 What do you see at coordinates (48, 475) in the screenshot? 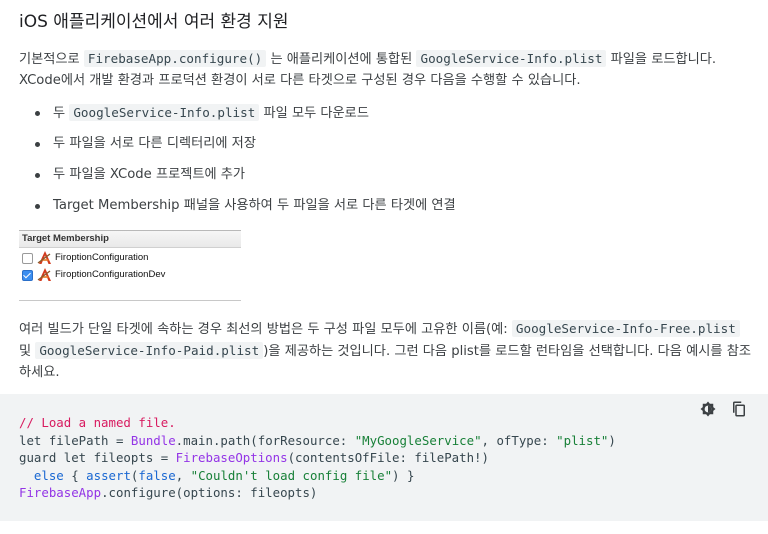
I see `code-token: else` at bounding box center [48, 475].